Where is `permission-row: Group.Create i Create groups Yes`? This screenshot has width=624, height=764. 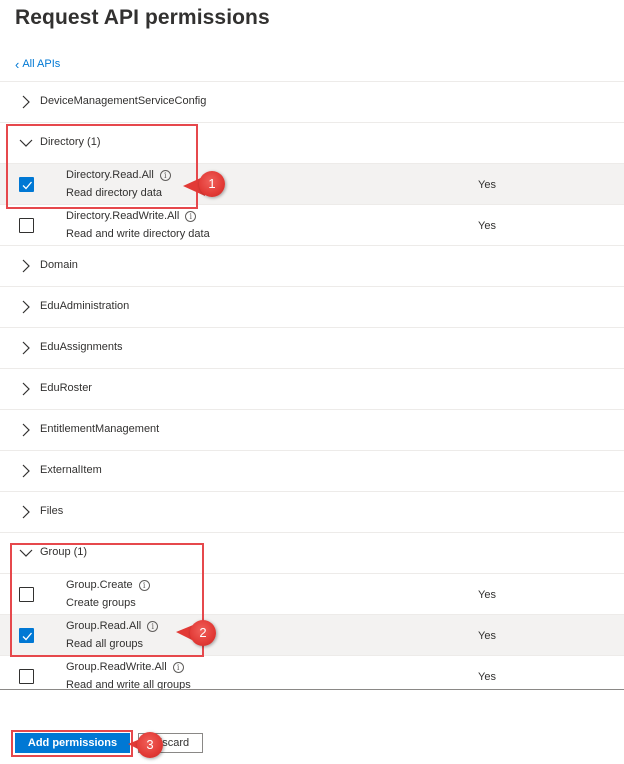
permission-row: Group.Create i Create groups Yes is located at coordinates (312, 593).